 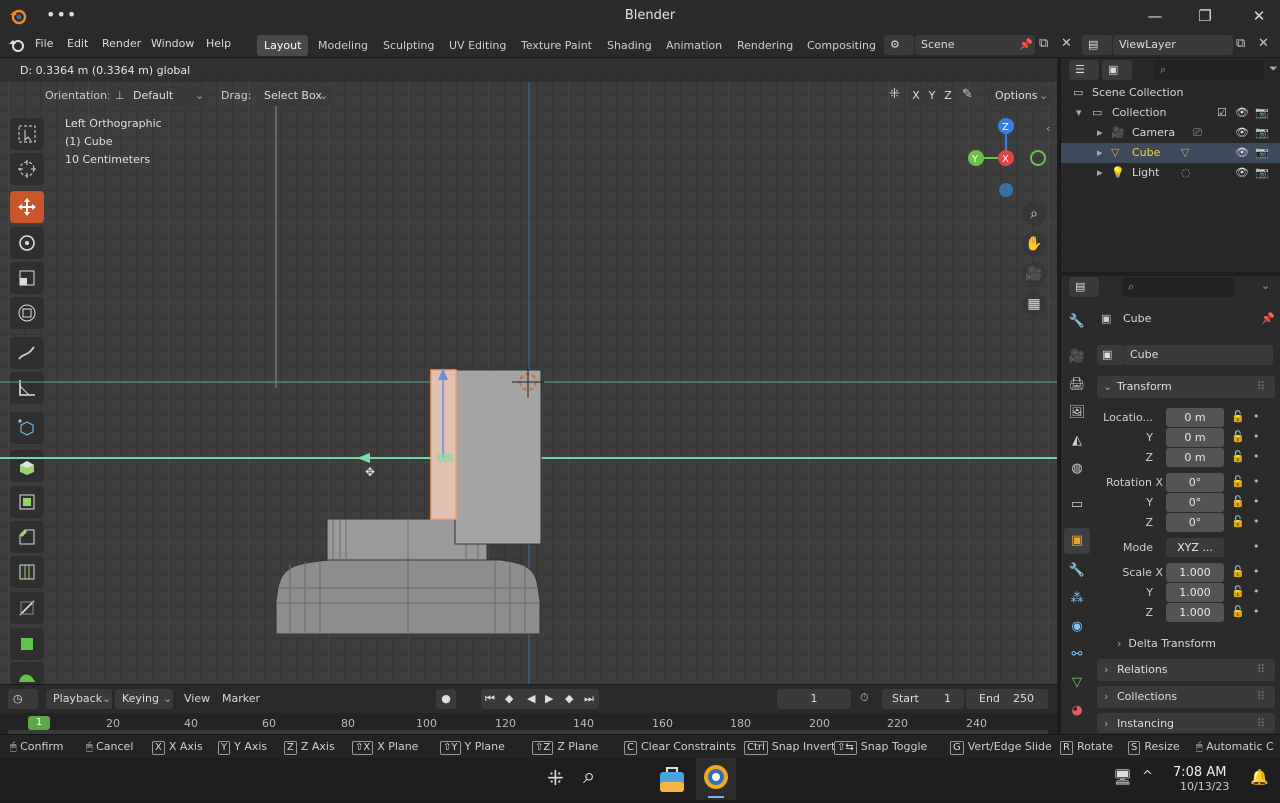 What do you see at coordinates (1195, 502) in the screenshot?
I see `rotation-y-field: 0°` at bounding box center [1195, 502].